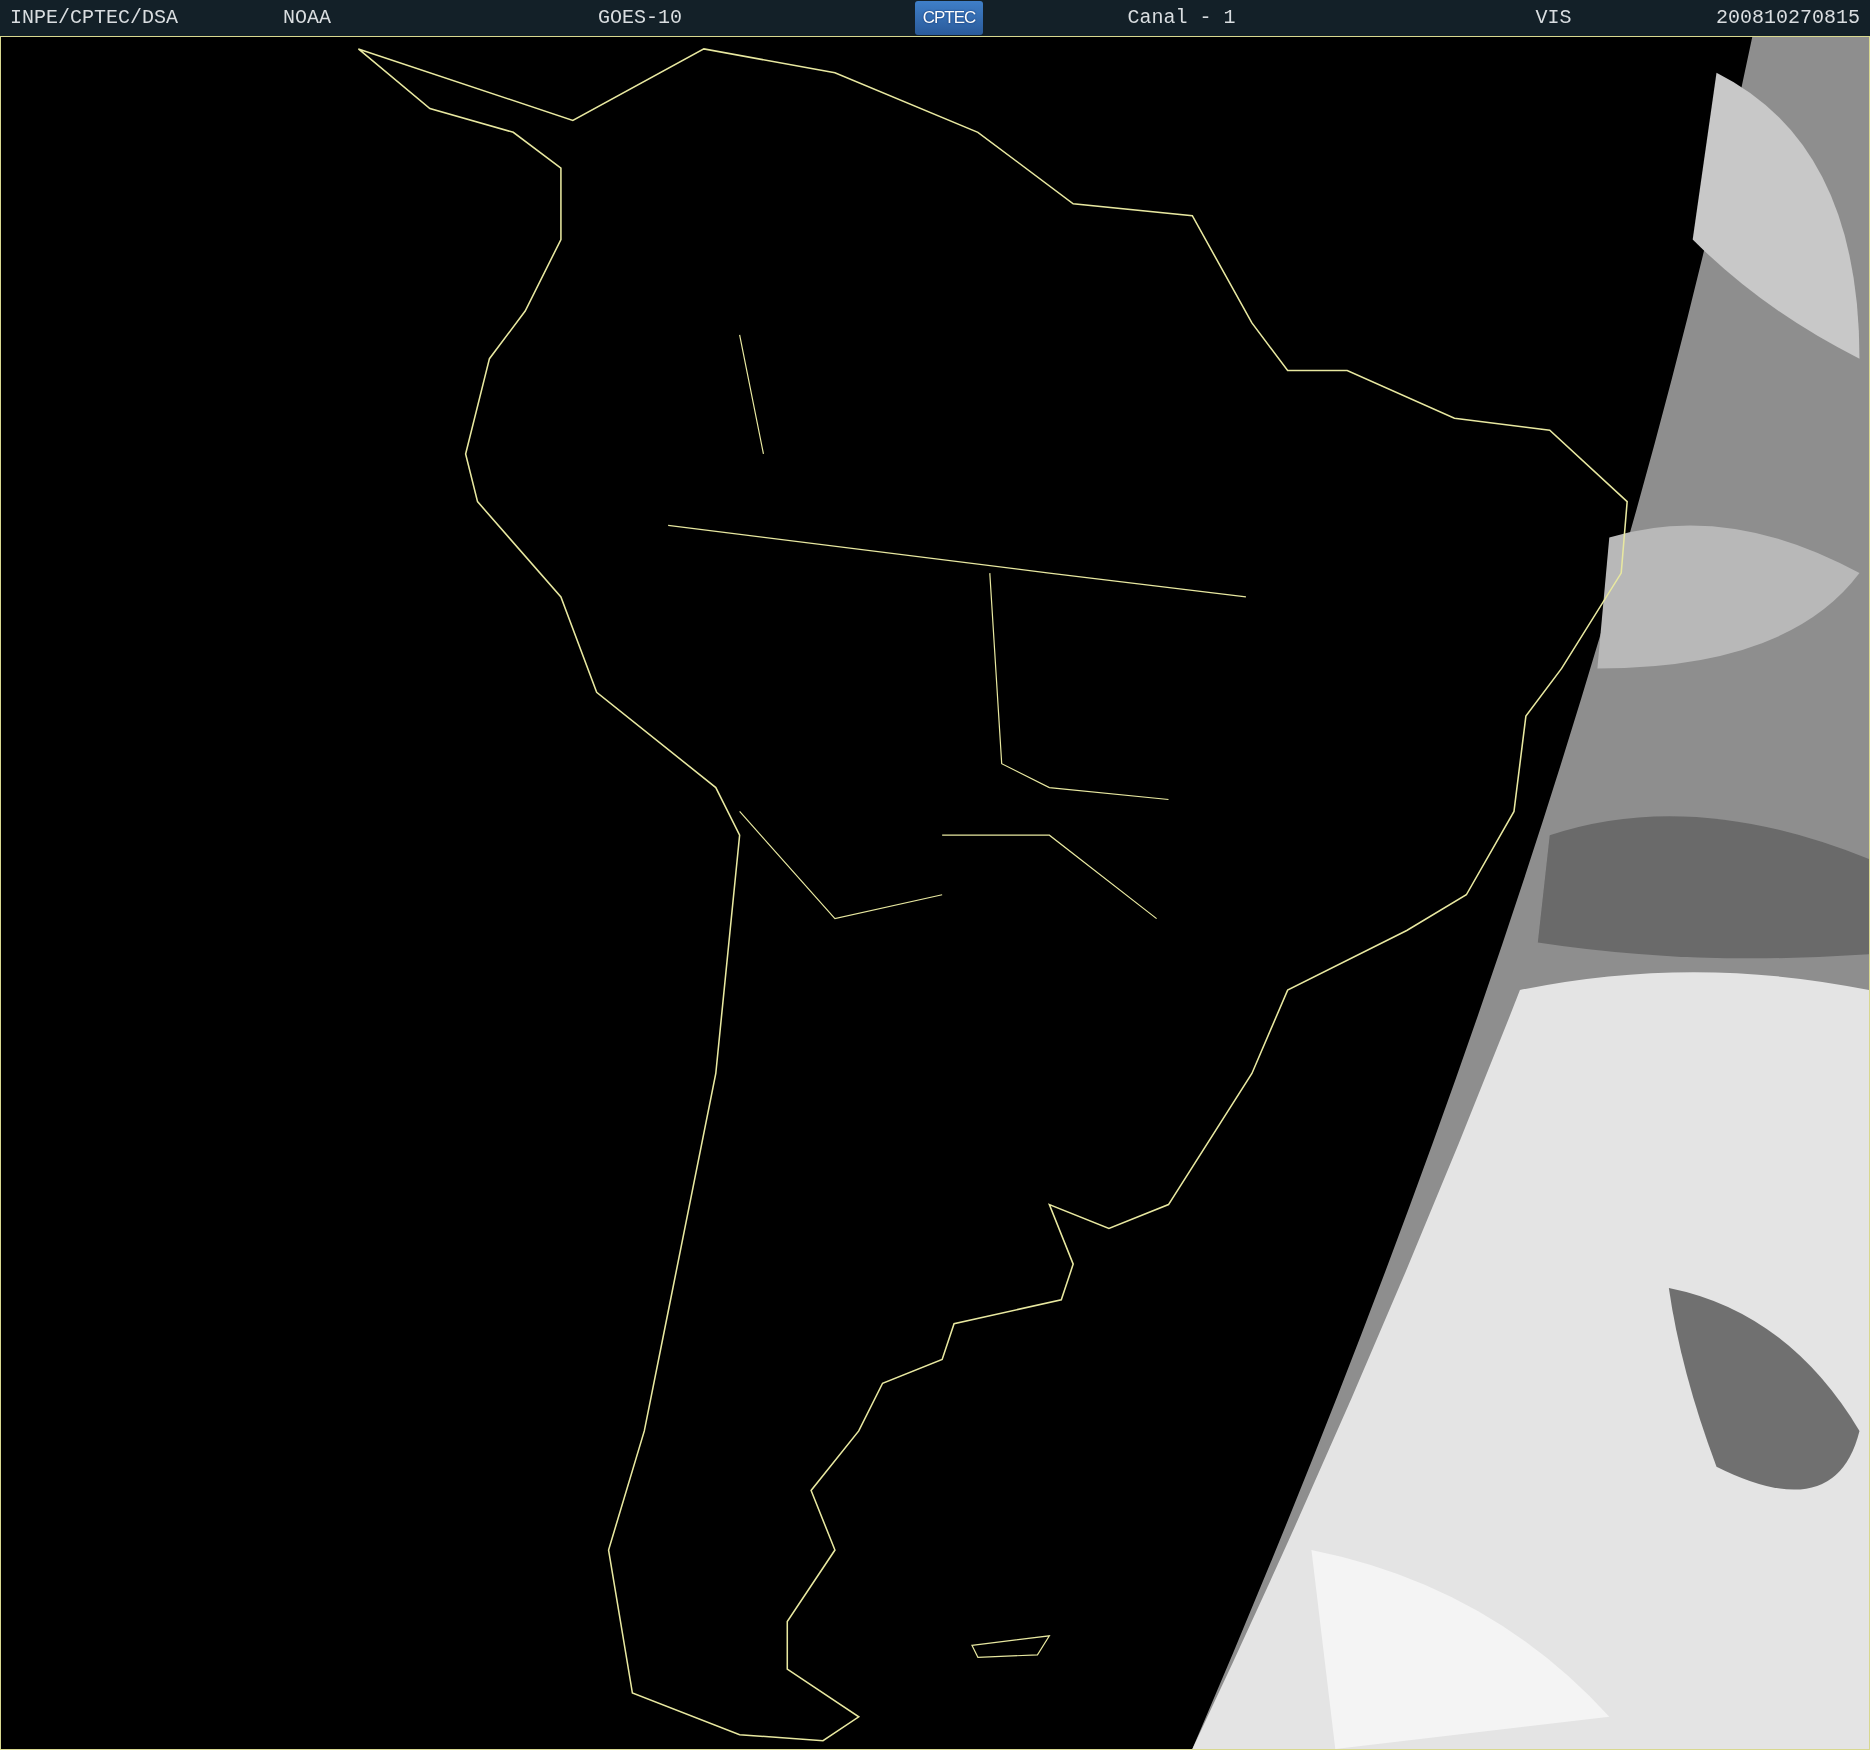 Image resolution: width=1870 pixels, height=1750 pixels. Describe the element at coordinates (1181, 18) in the screenshot. I see `channel-label: Canal - 1` at that location.